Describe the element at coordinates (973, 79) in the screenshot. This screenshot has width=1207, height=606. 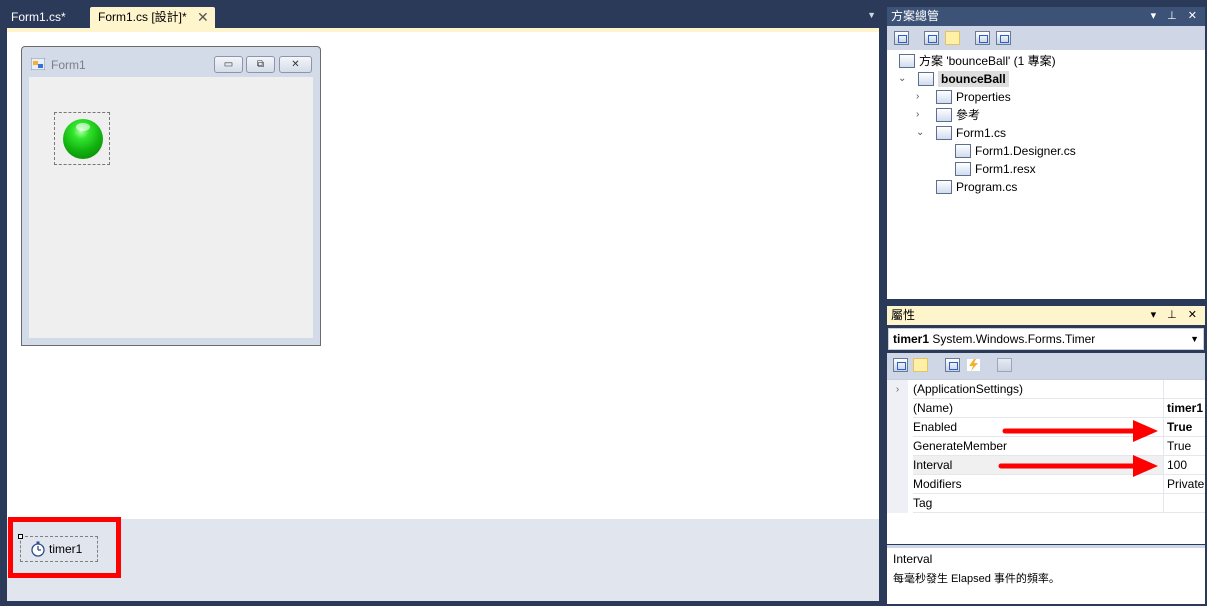
I see `tree-item-label: bounceBall` at that location.